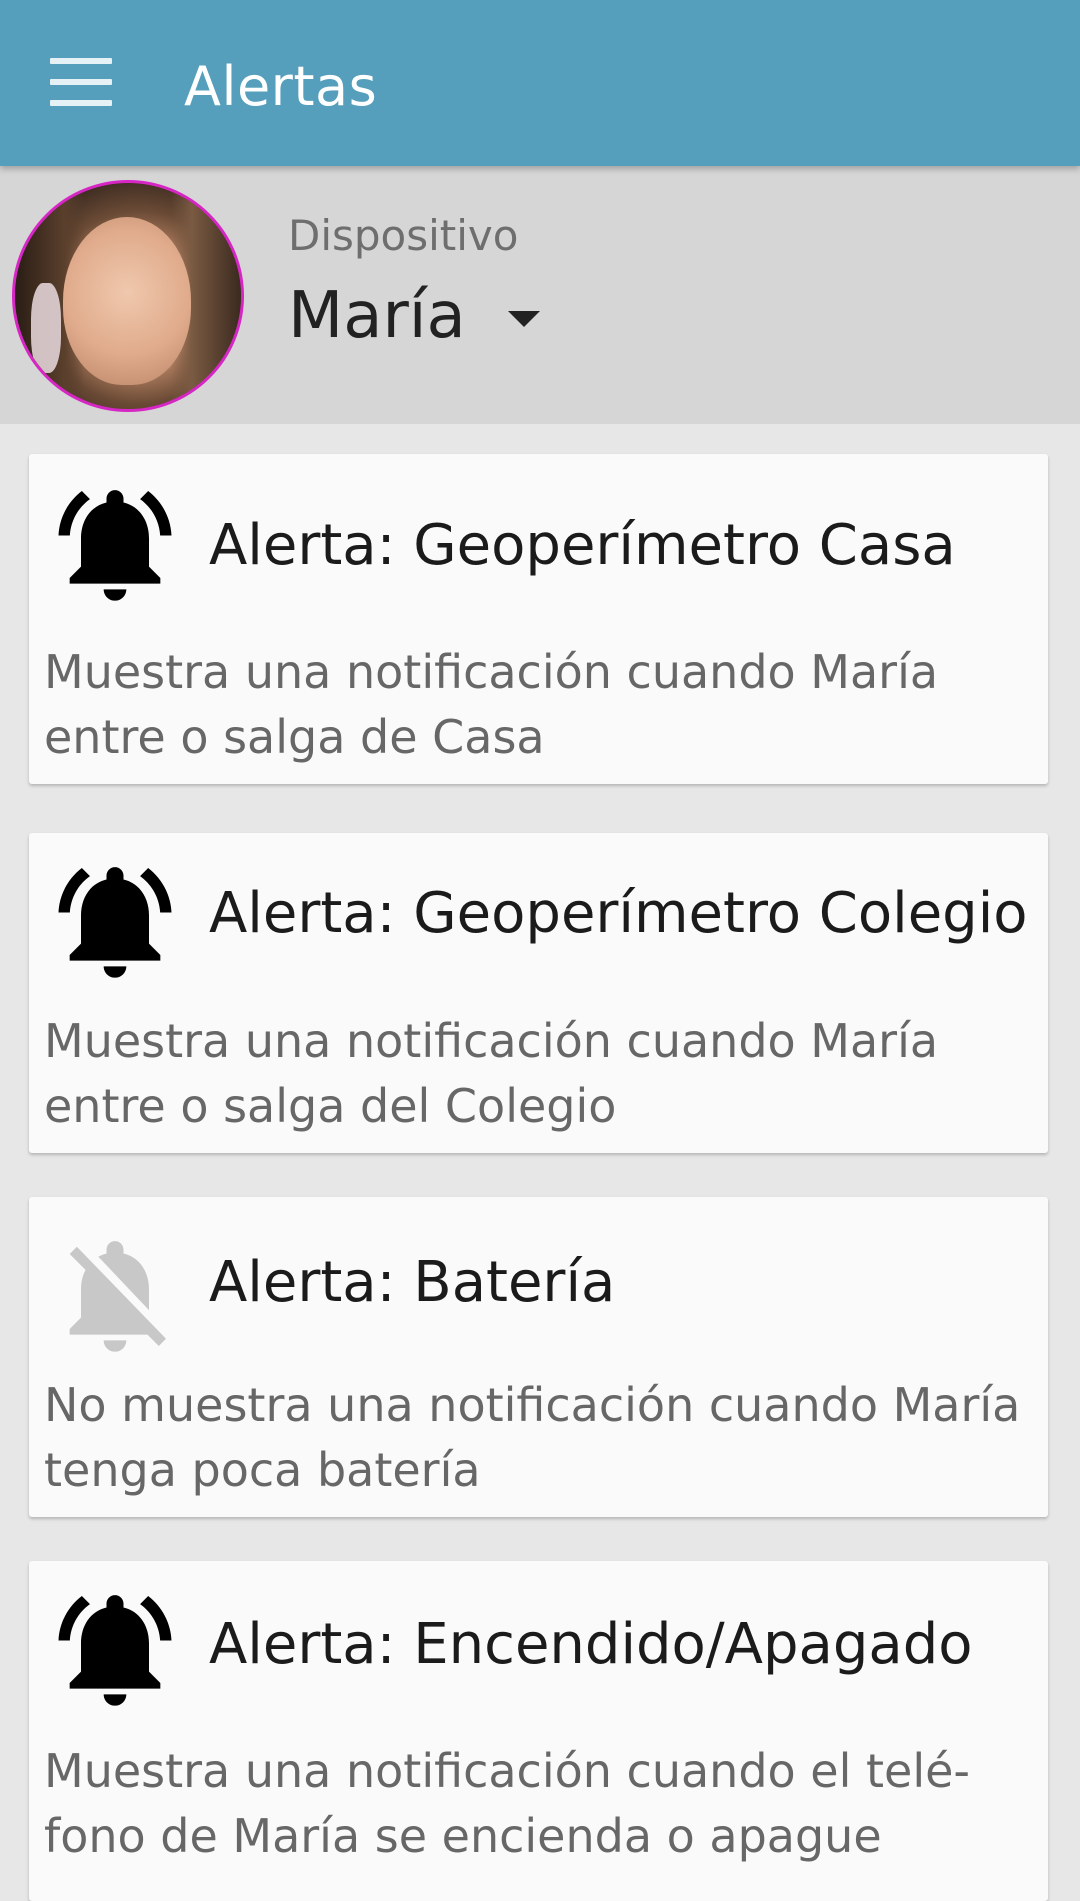 The height and width of the screenshot is (1901, 1080). What do you see at coordinates (523, 319) in the screenshot?
I see `dropdown-arrow-icon` at bounding box center [523, 319].